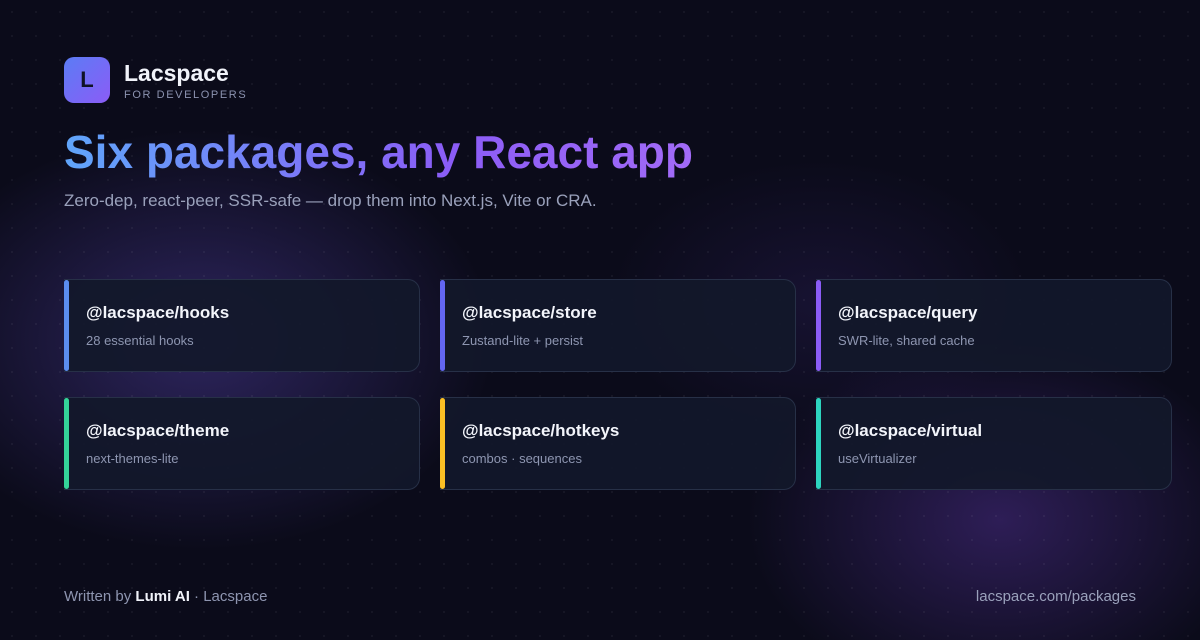 This screenshot has width=1200, height=640. Describe the element at coordinates (242, 325) in the screenshot. I see `package-card-hooks: @lacspace/hooks 28 essential hooks` at that location.